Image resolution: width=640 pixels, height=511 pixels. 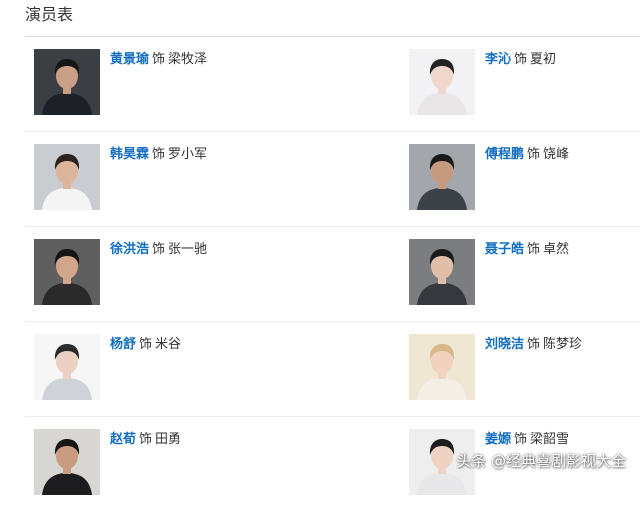 I want to click on cast-caption: 徐洪浩饰张一驰, so click(x=158, y=250).